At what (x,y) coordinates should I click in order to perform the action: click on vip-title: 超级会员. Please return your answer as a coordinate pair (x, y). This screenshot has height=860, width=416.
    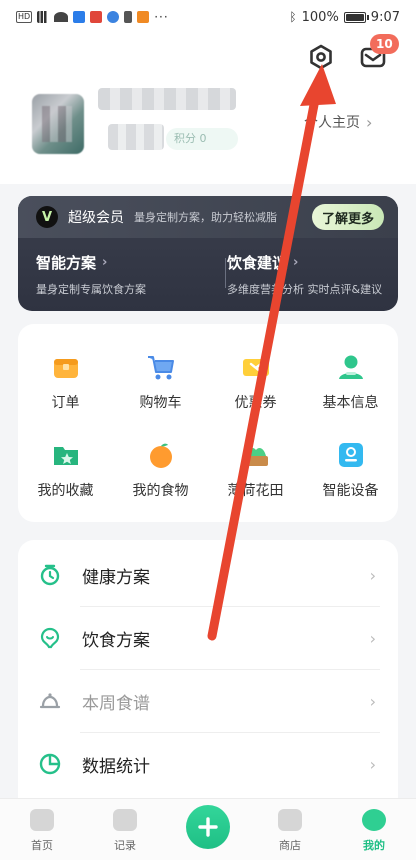
    Looking at the image, I should click on (96, 218).